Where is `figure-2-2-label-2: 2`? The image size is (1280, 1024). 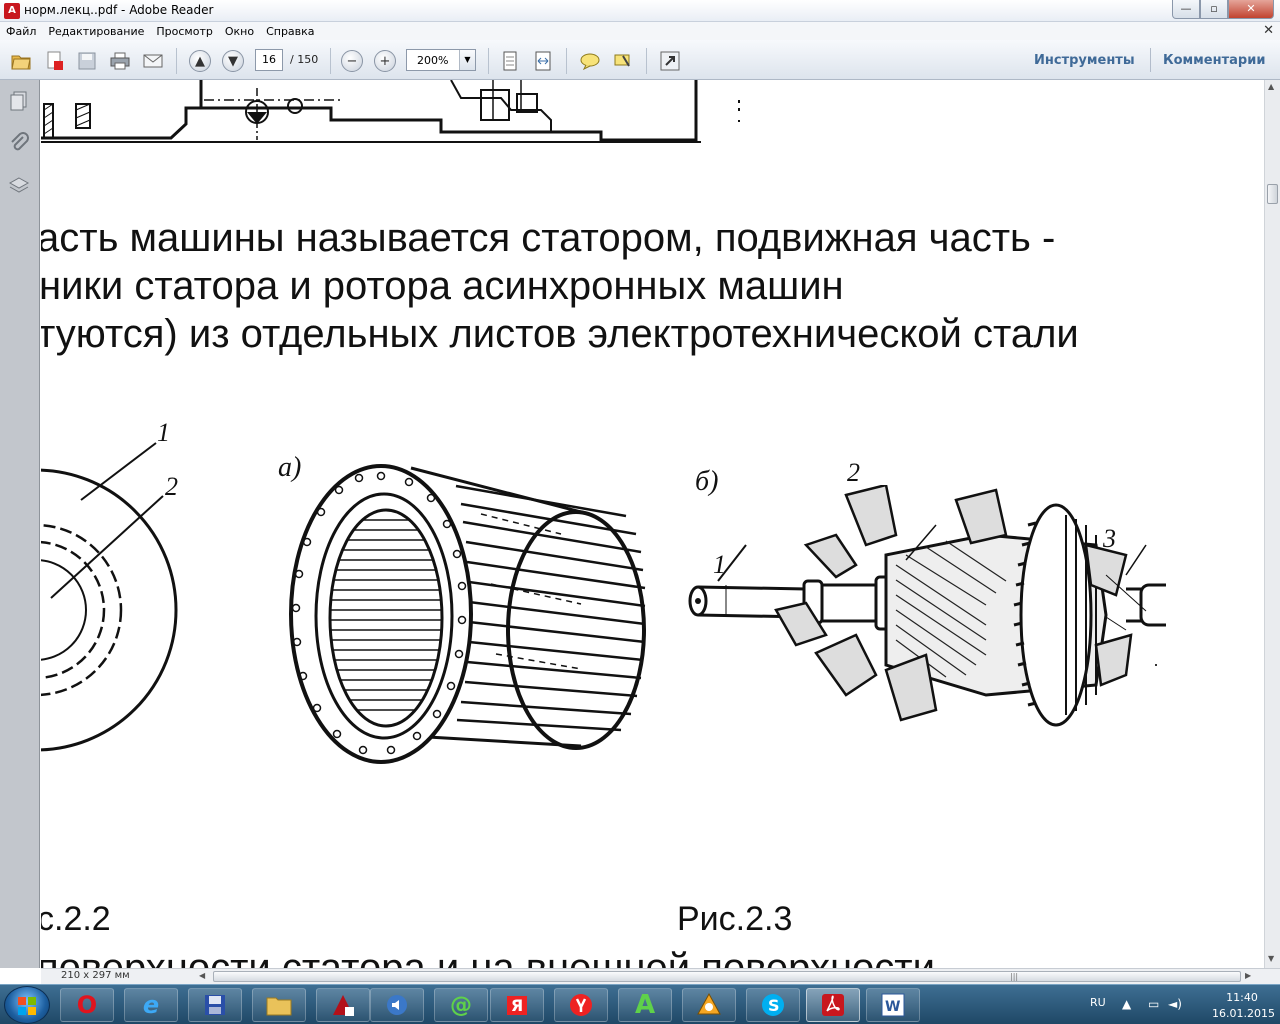
figure-2-2-label-2: 2 is located at coordinates (171, 486).